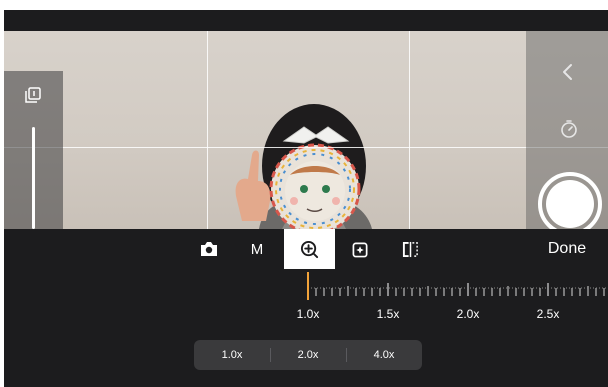  What do you see at coordinates (568, 72) in the screenshot?
I see `chevron-left-icon` at bounding box center [568, 72].